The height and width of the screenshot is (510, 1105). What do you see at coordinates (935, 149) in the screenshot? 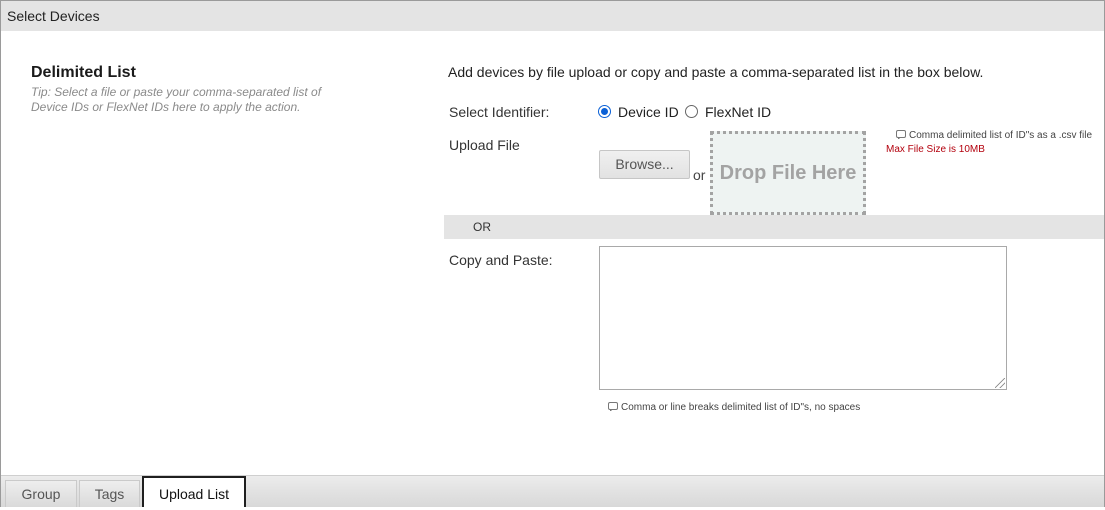
I see `max-file-size-note: Max File Size is 10MB` at bounding box center [935, 149].